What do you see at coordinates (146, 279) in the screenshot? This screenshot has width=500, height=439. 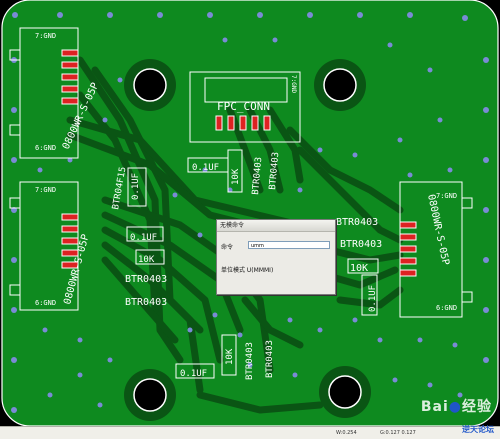 I see `part-btr-3: BTR0403` at bounding box center [146, 279].